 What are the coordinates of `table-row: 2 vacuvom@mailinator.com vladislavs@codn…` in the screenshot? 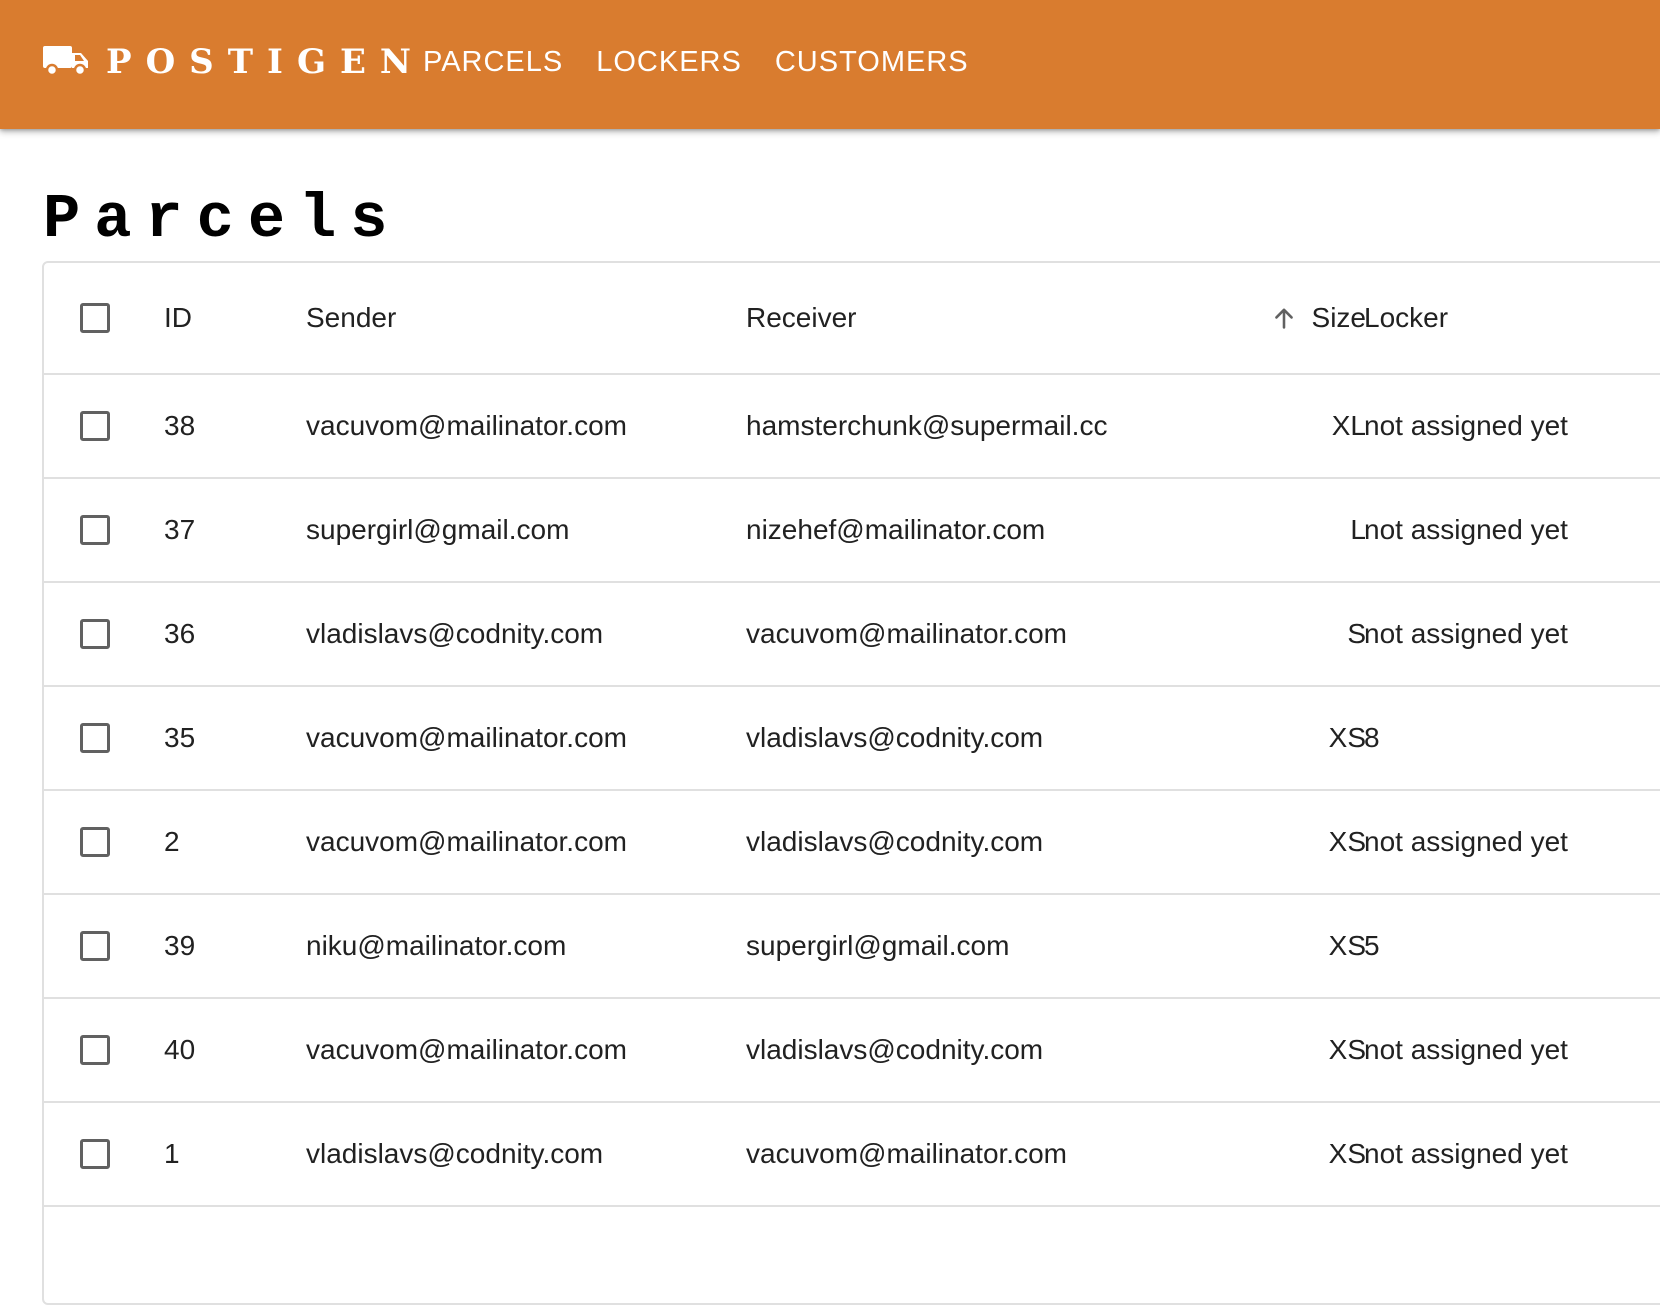 It's located at (852, 843).